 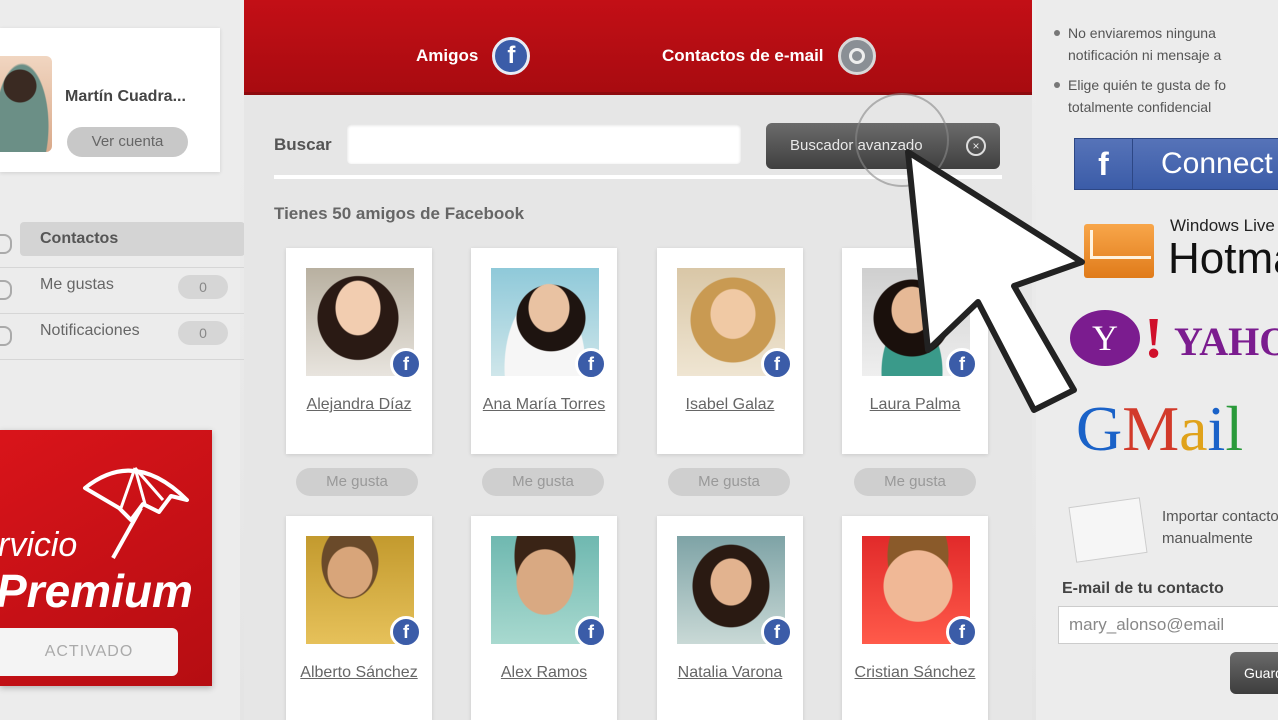 What do you see at coordinates (730, 673) in the screenshot?
I see `friend-name-link: Natalia Varona` at bounding box center [730, 673].